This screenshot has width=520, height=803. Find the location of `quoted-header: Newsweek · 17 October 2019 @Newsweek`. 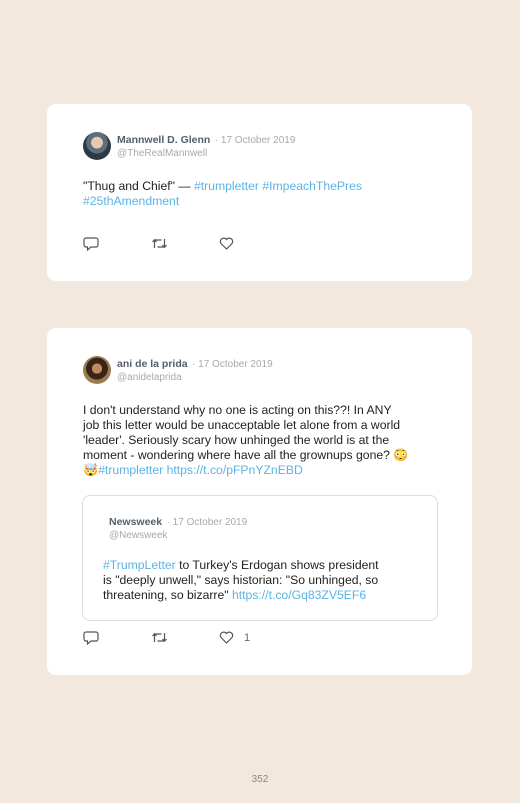

quoted-header: Newsweek · 17 October 2019 @Newsweek is located at coordinates (178, 528).